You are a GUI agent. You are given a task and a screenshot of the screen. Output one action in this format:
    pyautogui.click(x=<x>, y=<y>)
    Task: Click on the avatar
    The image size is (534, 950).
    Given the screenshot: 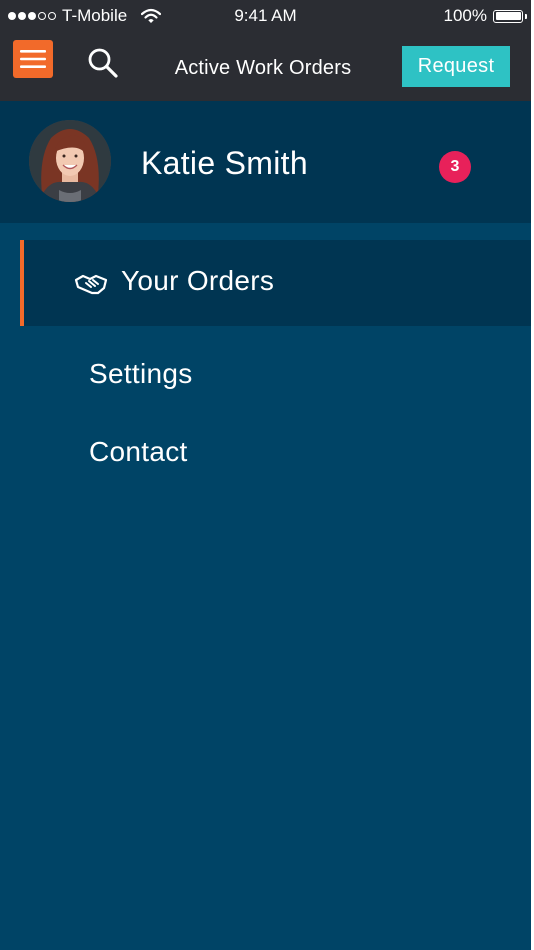 What is the action you would take?
    pyautogui.click(x=70, y=161)
    